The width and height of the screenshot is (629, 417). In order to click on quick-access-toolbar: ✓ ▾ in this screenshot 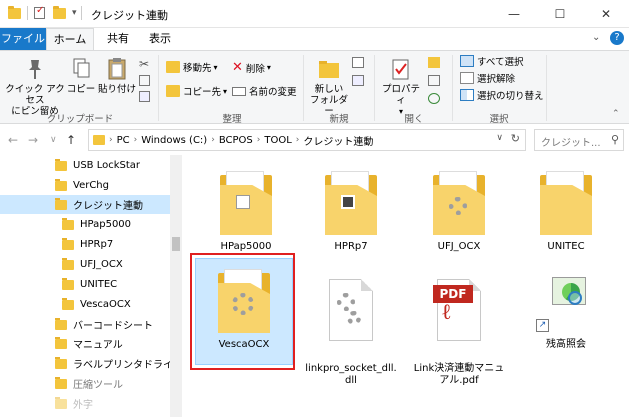, I will do `click(45, 12)`.